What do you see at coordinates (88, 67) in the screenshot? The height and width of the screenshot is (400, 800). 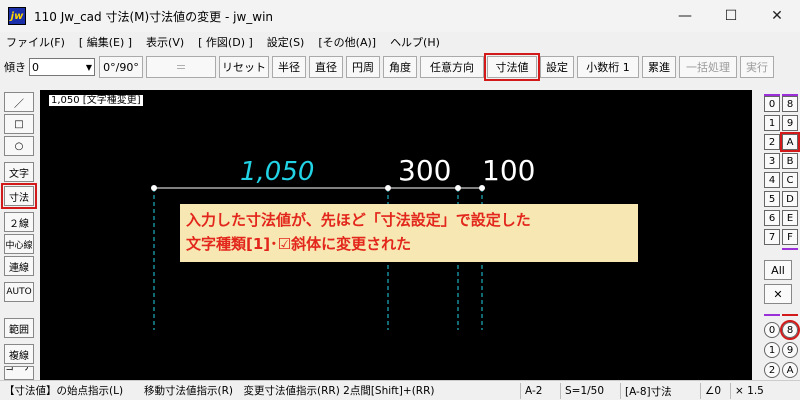 I see `chevron-down-icon: ▼` at bounding box center [88, 67].